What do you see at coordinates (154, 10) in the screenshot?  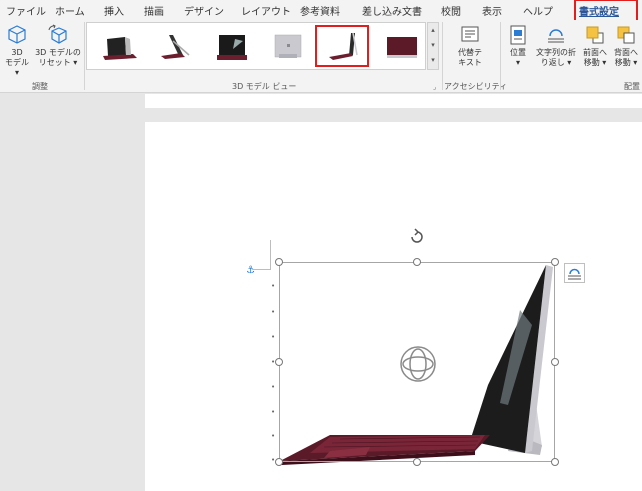 I see `tab-3: 描画` at bounding box center [154, 10].